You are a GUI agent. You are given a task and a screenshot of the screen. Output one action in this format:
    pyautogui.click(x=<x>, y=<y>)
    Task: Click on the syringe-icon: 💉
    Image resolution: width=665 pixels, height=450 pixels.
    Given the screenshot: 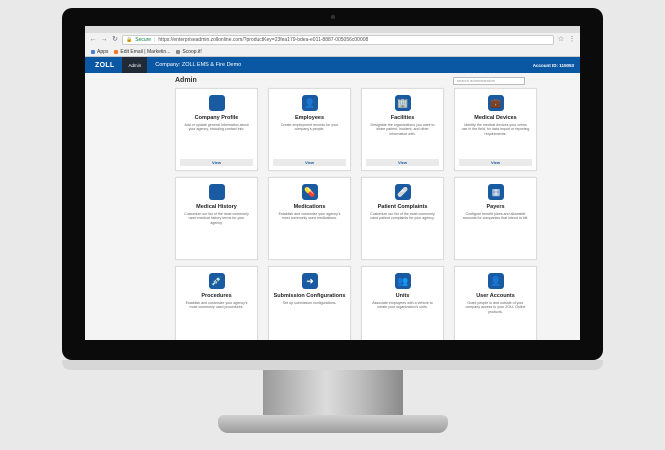 What is the action you would take?
    pyautogui.click(x=217, y=281)
    